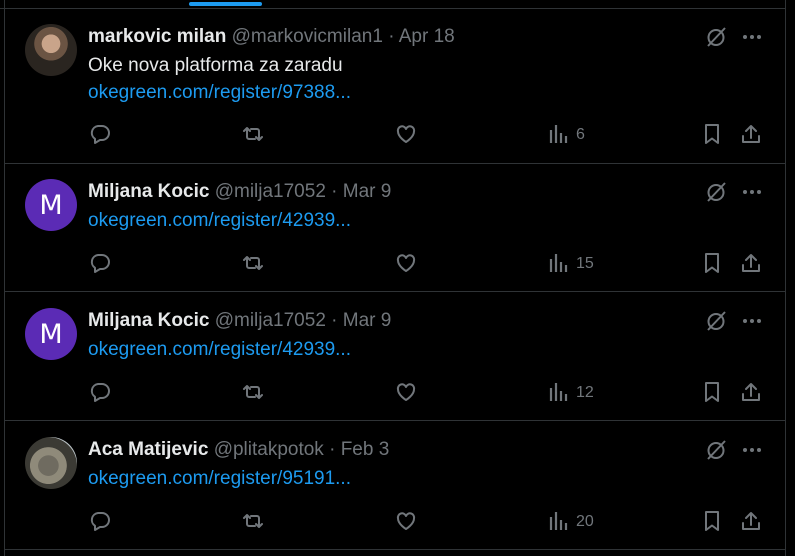 The height and width of the screenshot is (556, 795). Describe the element at coordinates (785, 278) in the screenshot. I see `column-border-right` at that location.